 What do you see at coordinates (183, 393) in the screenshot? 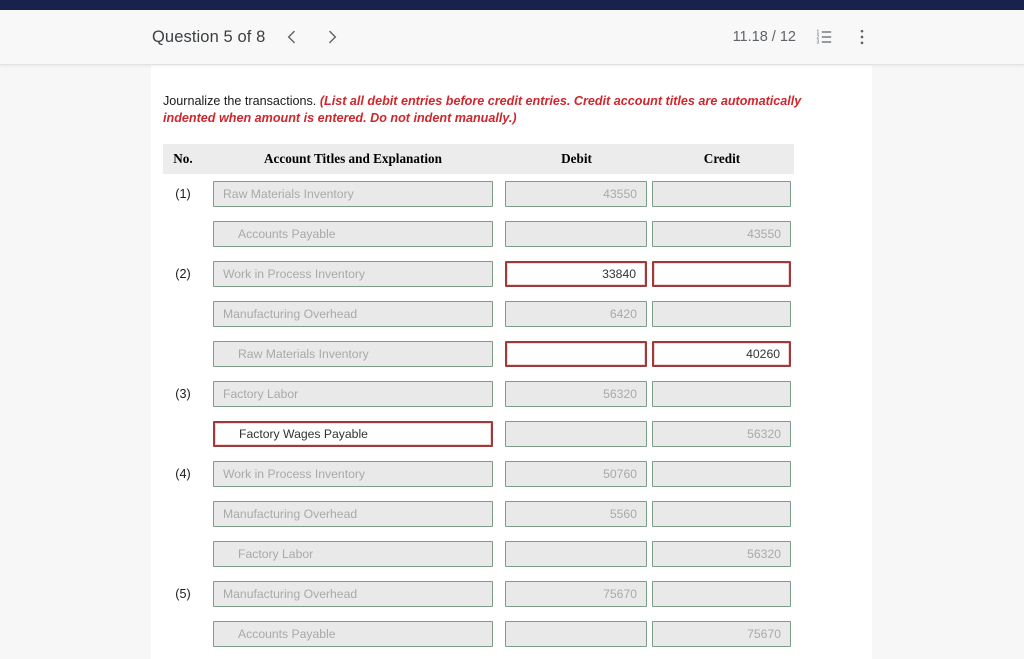
I see `entry-number: (3)` at bounding box center [183, 393].